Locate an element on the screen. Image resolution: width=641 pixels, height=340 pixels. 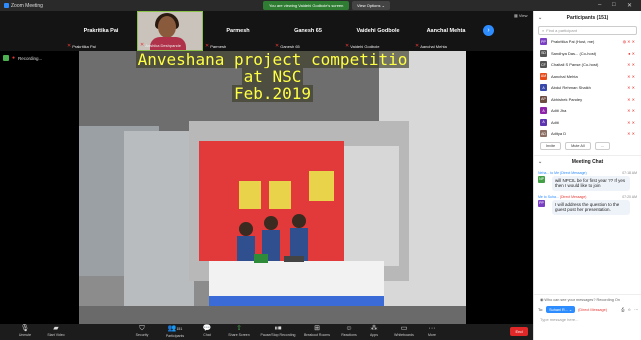
participant-row: AM Aanchal Mehta ✕ ✕ is located at coordinates (587, 77).